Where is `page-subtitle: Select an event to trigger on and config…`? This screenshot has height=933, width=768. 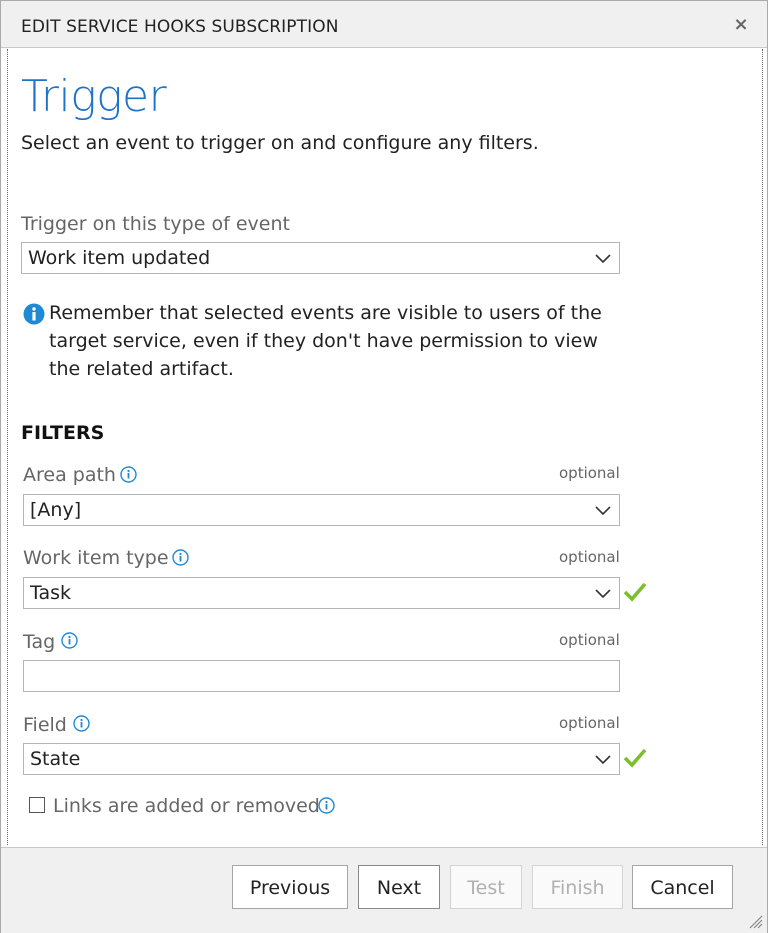
page-subtitle: Select an event to trigger on and config… is located at coordinates (280, 143).